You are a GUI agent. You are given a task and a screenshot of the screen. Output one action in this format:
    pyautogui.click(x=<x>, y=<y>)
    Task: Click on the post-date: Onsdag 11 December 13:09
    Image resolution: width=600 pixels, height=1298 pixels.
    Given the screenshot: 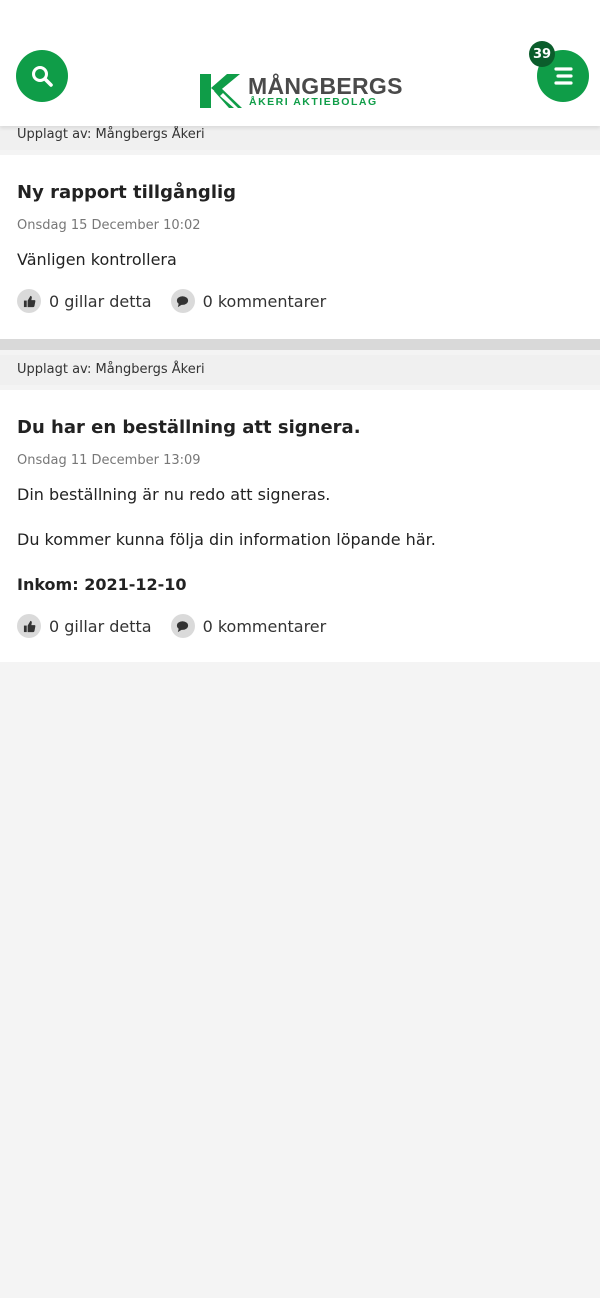 What is the action you would take?
    pyautogui.click(x=109, y=460)
    